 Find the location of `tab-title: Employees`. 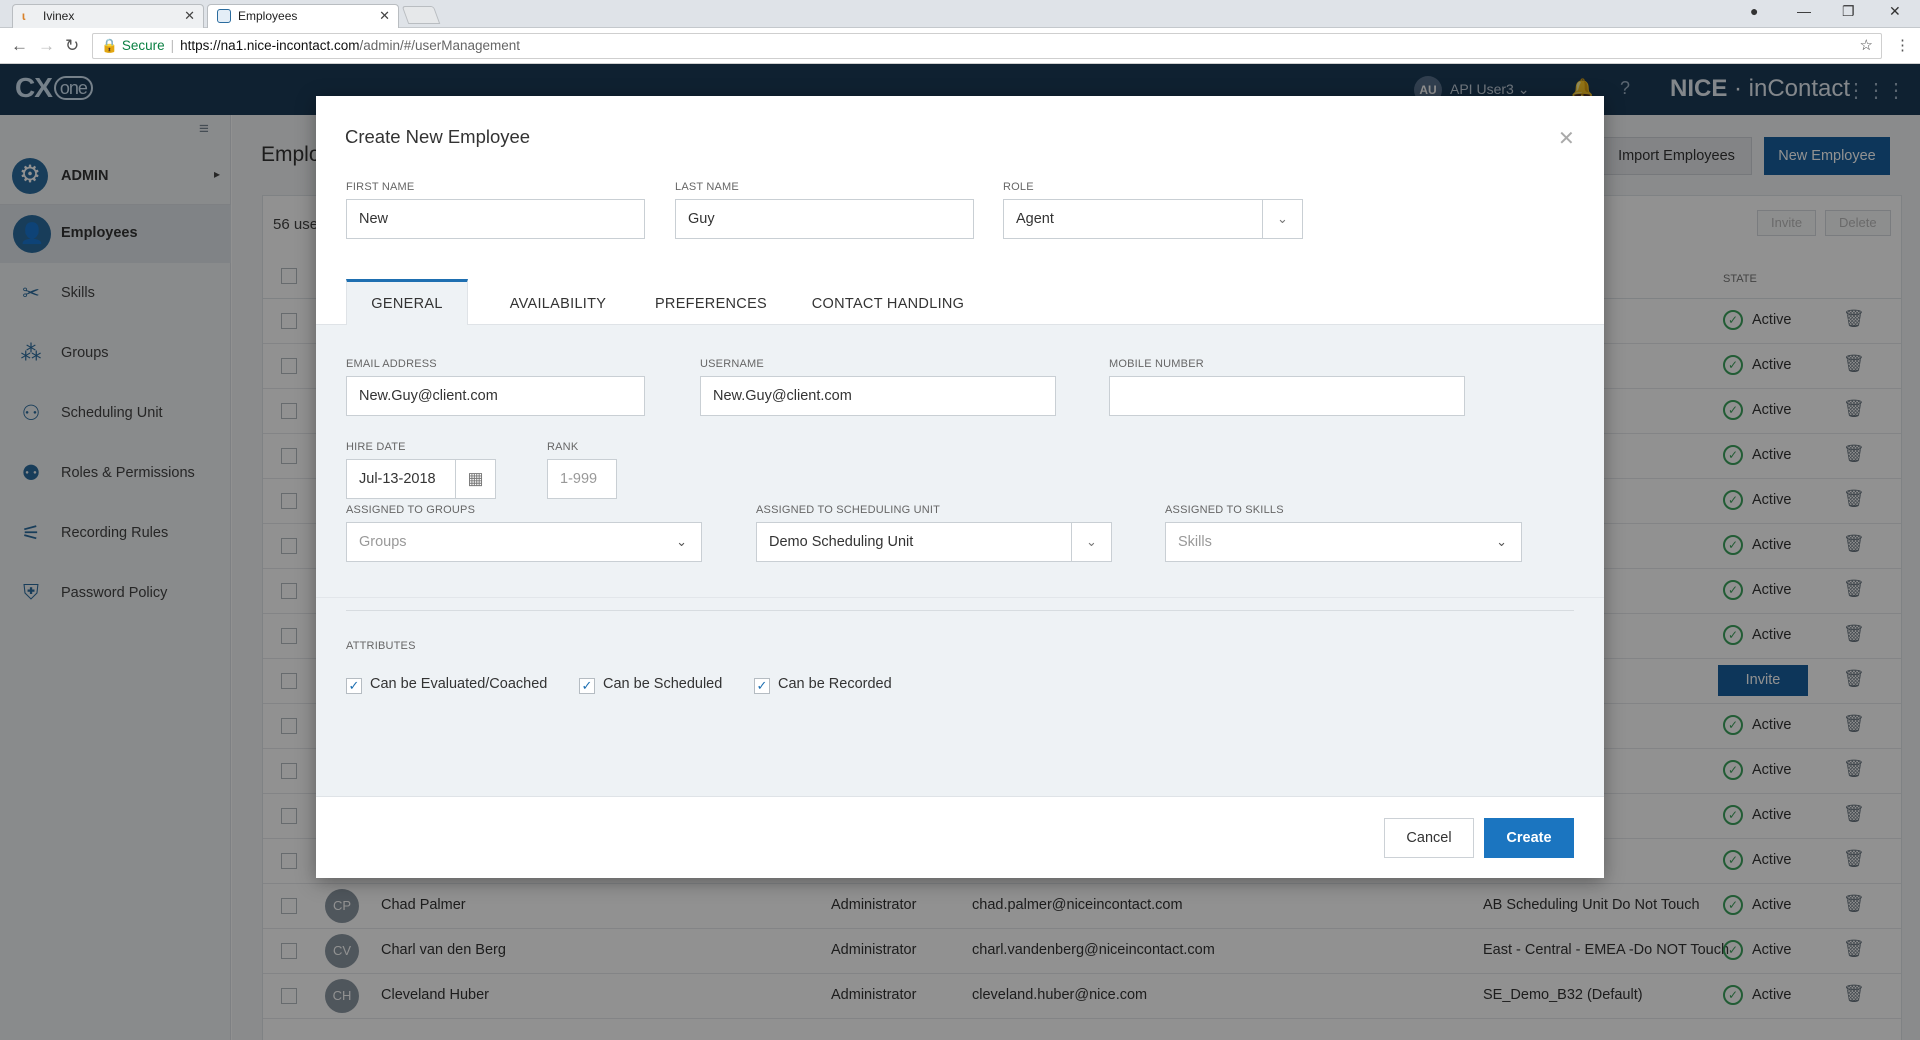

tab-title: Employees is located at coordinates (268, 16).